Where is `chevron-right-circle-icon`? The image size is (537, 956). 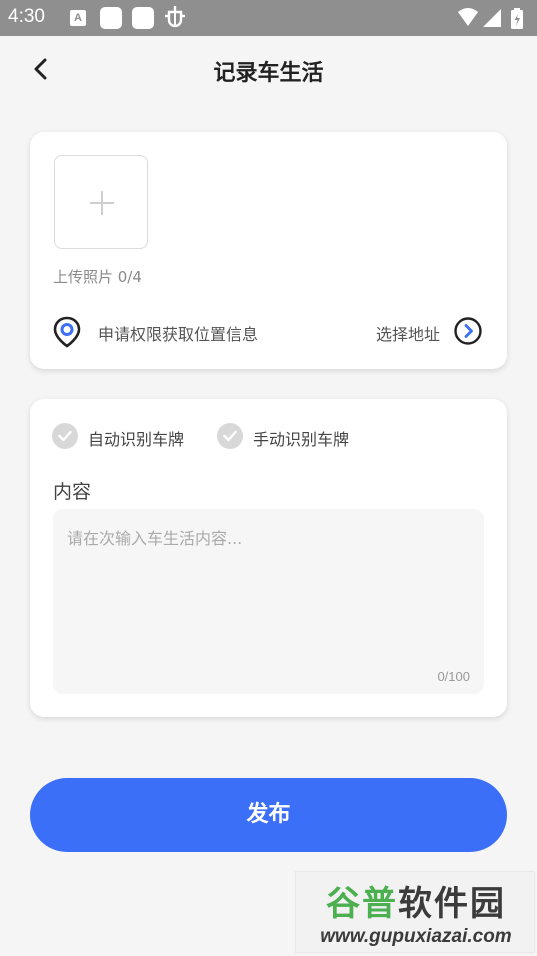
chevron-right-circle-icon is located at coordinates (468, 331).